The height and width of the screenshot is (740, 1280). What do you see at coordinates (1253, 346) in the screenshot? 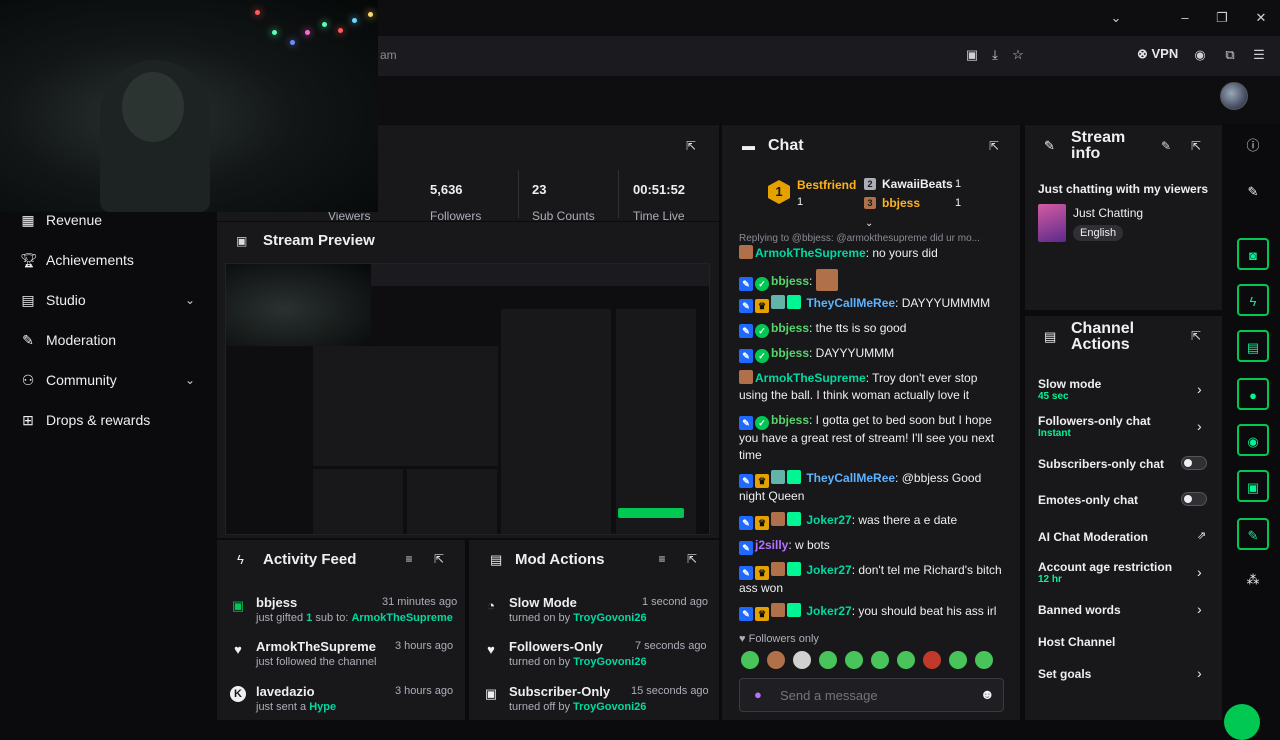
I see `notes-icon: ▤` at bounding box center [1253, 346].